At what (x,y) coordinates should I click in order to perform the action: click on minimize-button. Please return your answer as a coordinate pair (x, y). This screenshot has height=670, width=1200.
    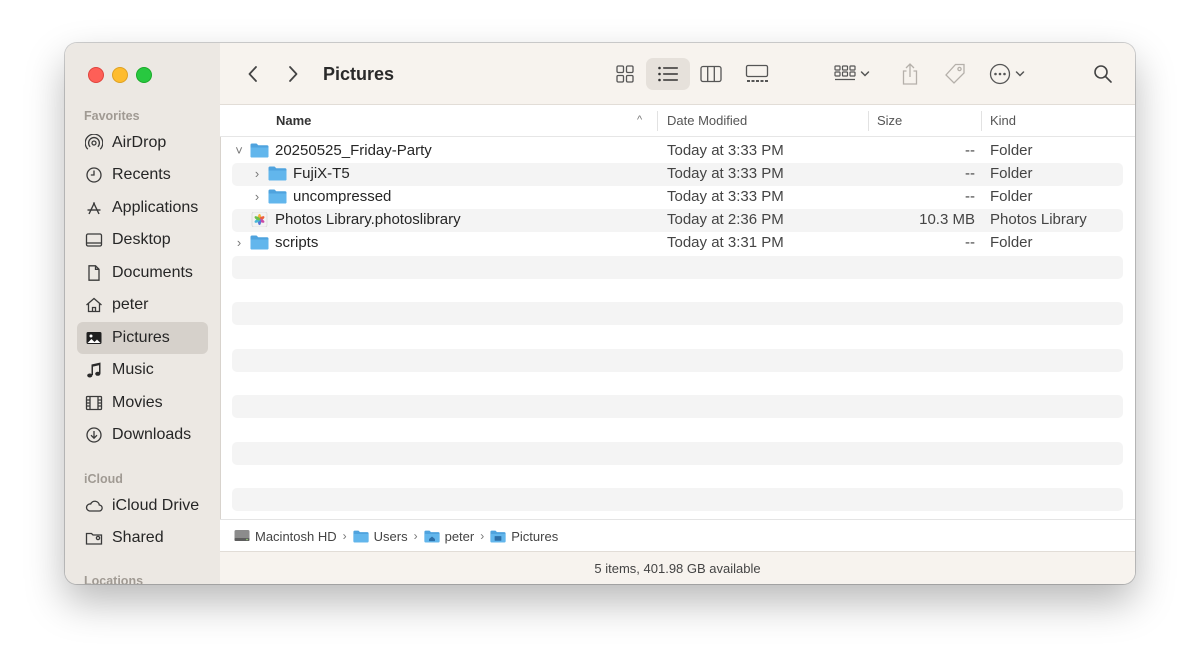
    Looking at the image, I should click on (120, 75).